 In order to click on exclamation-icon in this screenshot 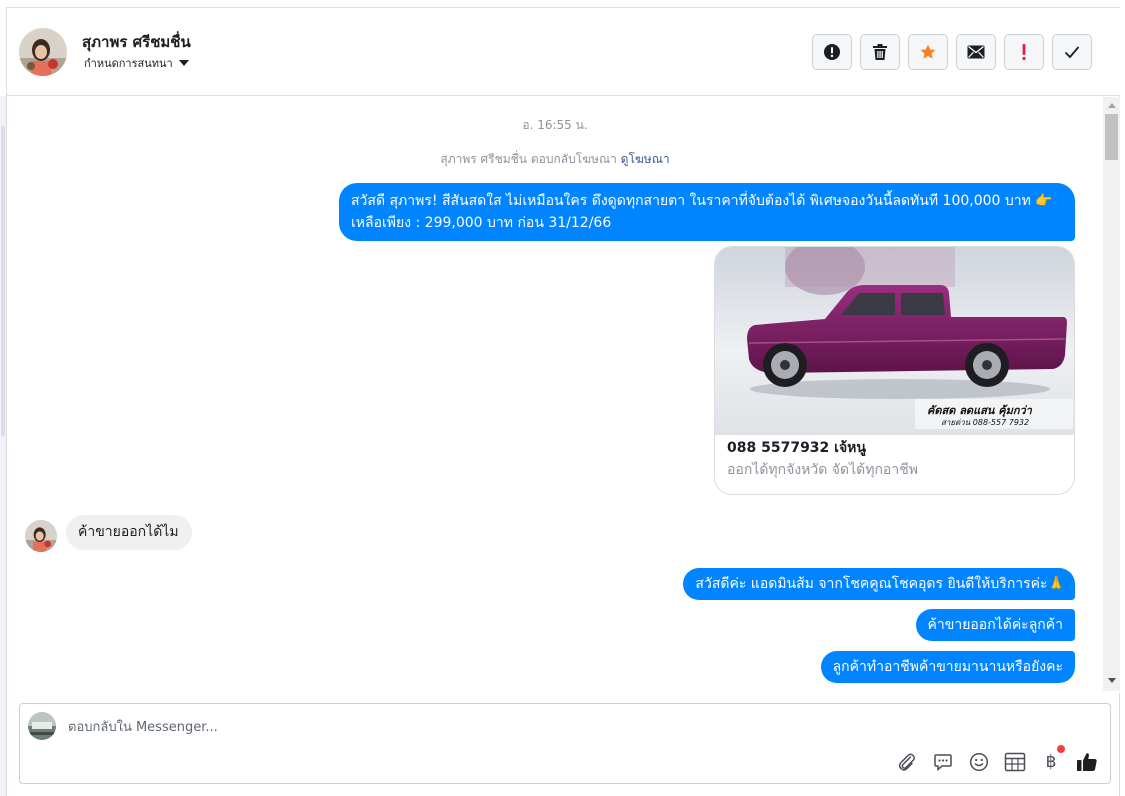, I will do `click(1024, 52)`.